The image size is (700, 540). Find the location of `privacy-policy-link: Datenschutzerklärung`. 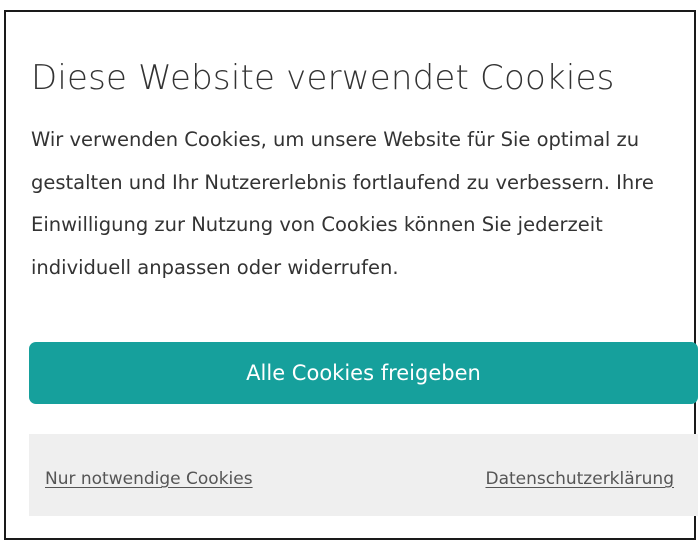

privacy-policy-link: Datenschutzerklärung is located at coordinates (579, 479).